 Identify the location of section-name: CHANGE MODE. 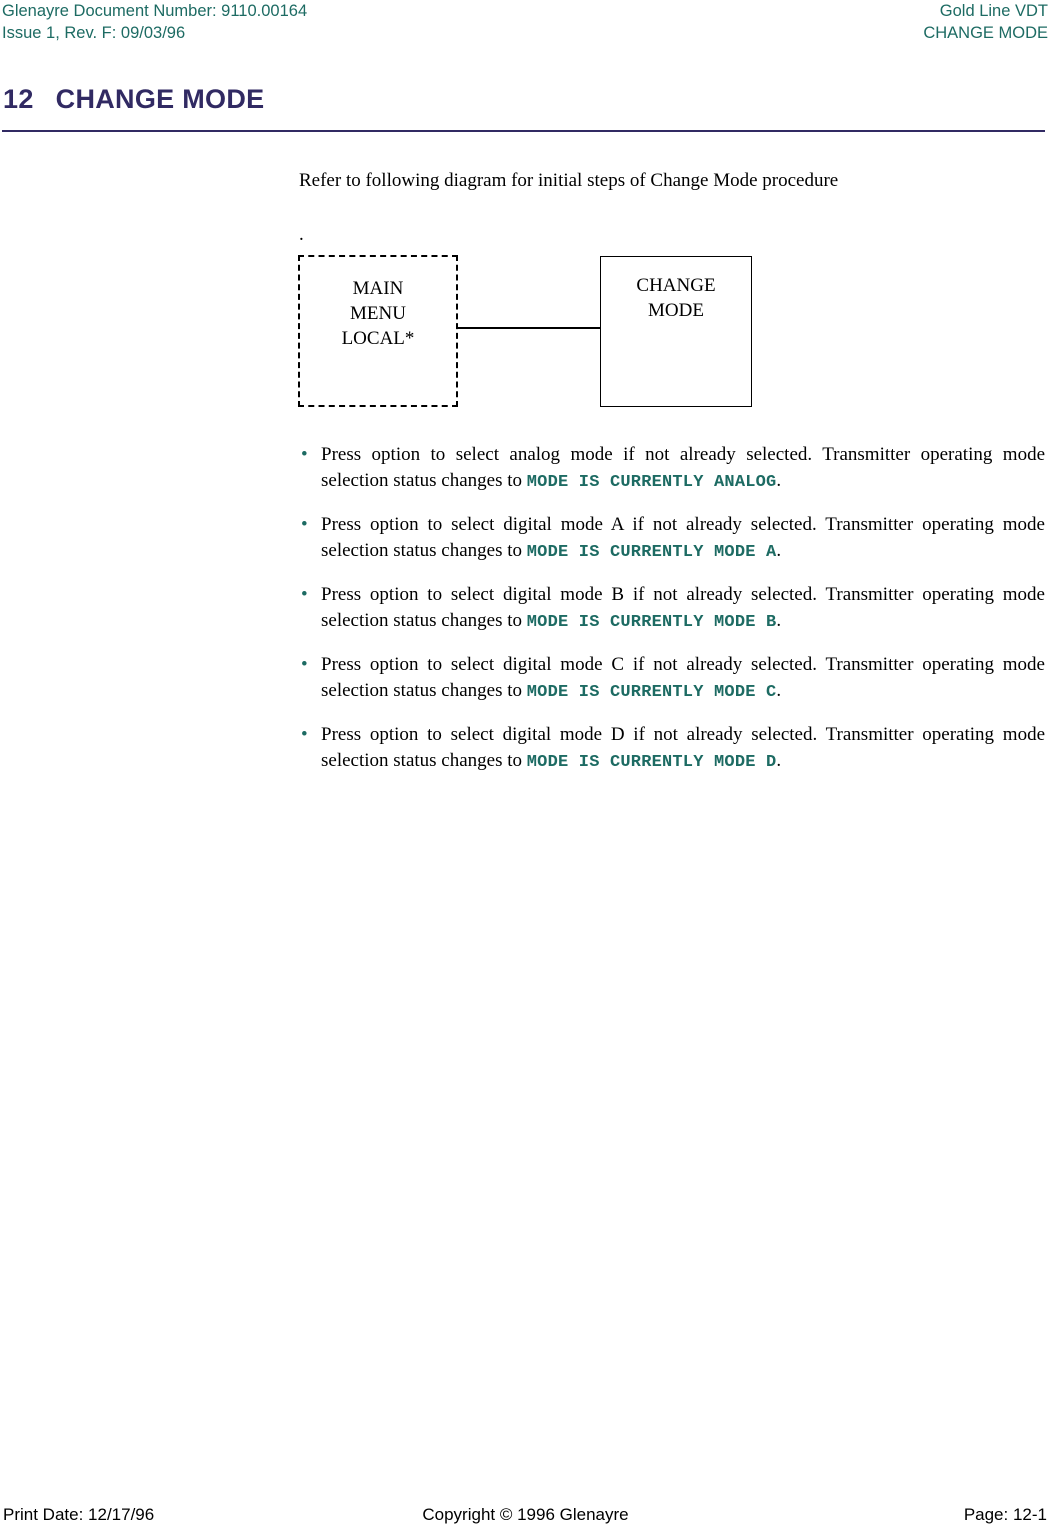
(985, 33).